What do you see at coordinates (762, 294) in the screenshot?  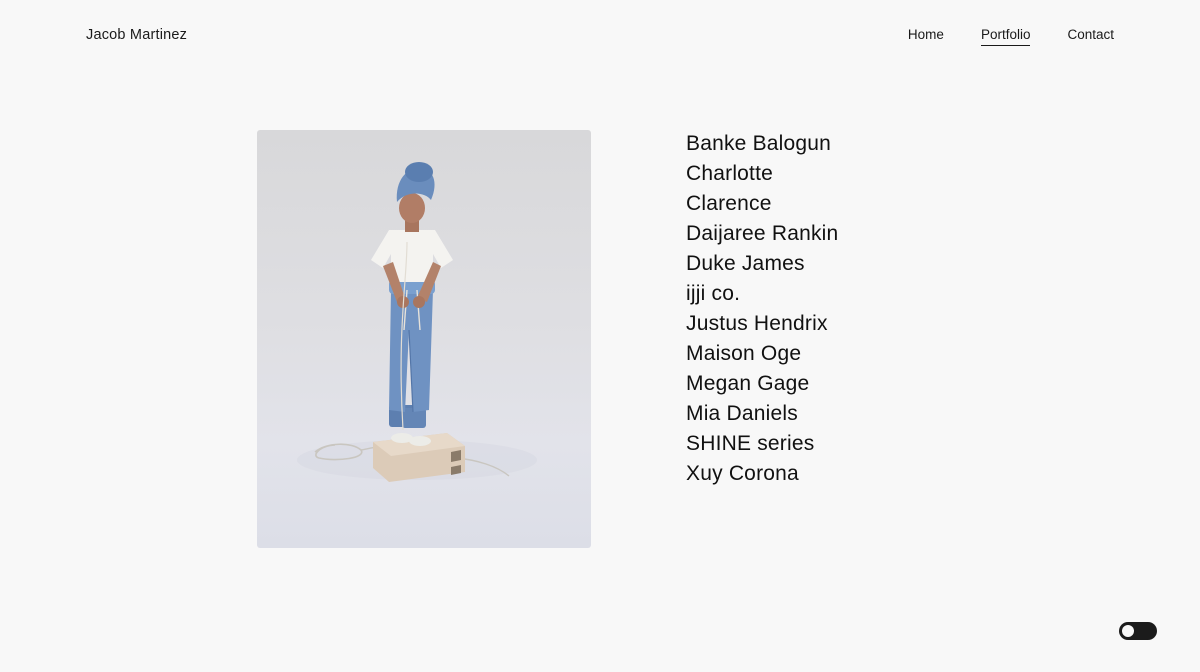 I see `client-item: ijji co.` at bounding box center [762, 294].